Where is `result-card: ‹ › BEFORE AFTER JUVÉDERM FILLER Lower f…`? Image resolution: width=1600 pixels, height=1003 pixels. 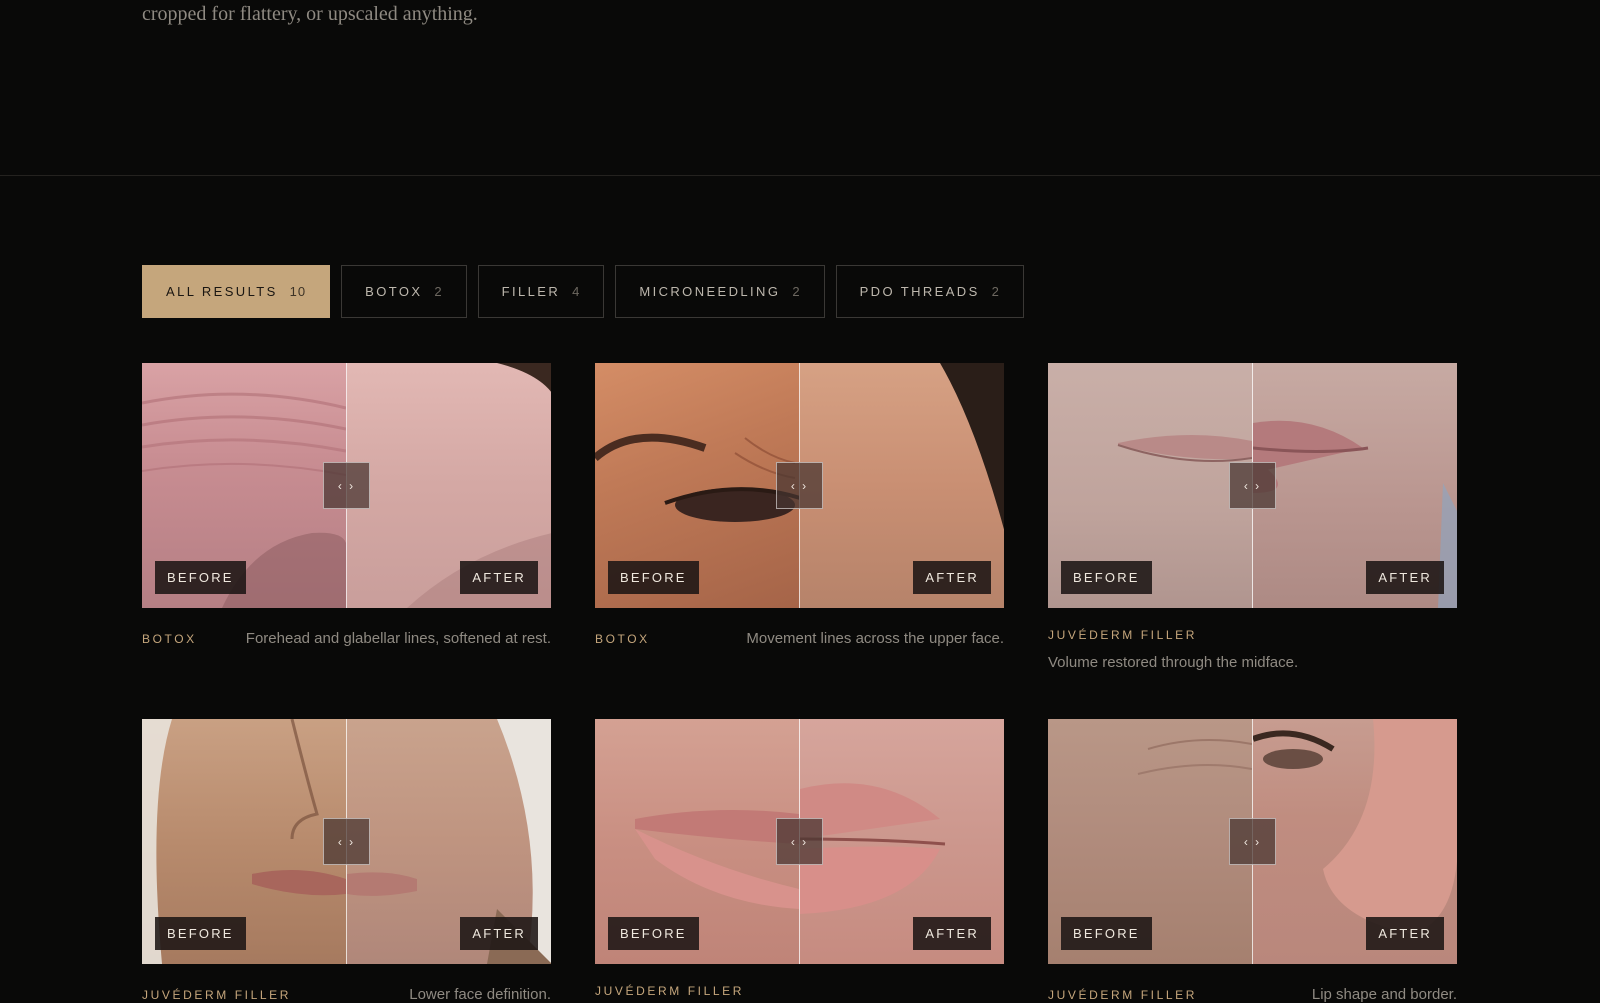 result-card: ‹ › BEFORE AFTER JUVÉDERM FILLER Lower f… is located at coordinates (346, 861).